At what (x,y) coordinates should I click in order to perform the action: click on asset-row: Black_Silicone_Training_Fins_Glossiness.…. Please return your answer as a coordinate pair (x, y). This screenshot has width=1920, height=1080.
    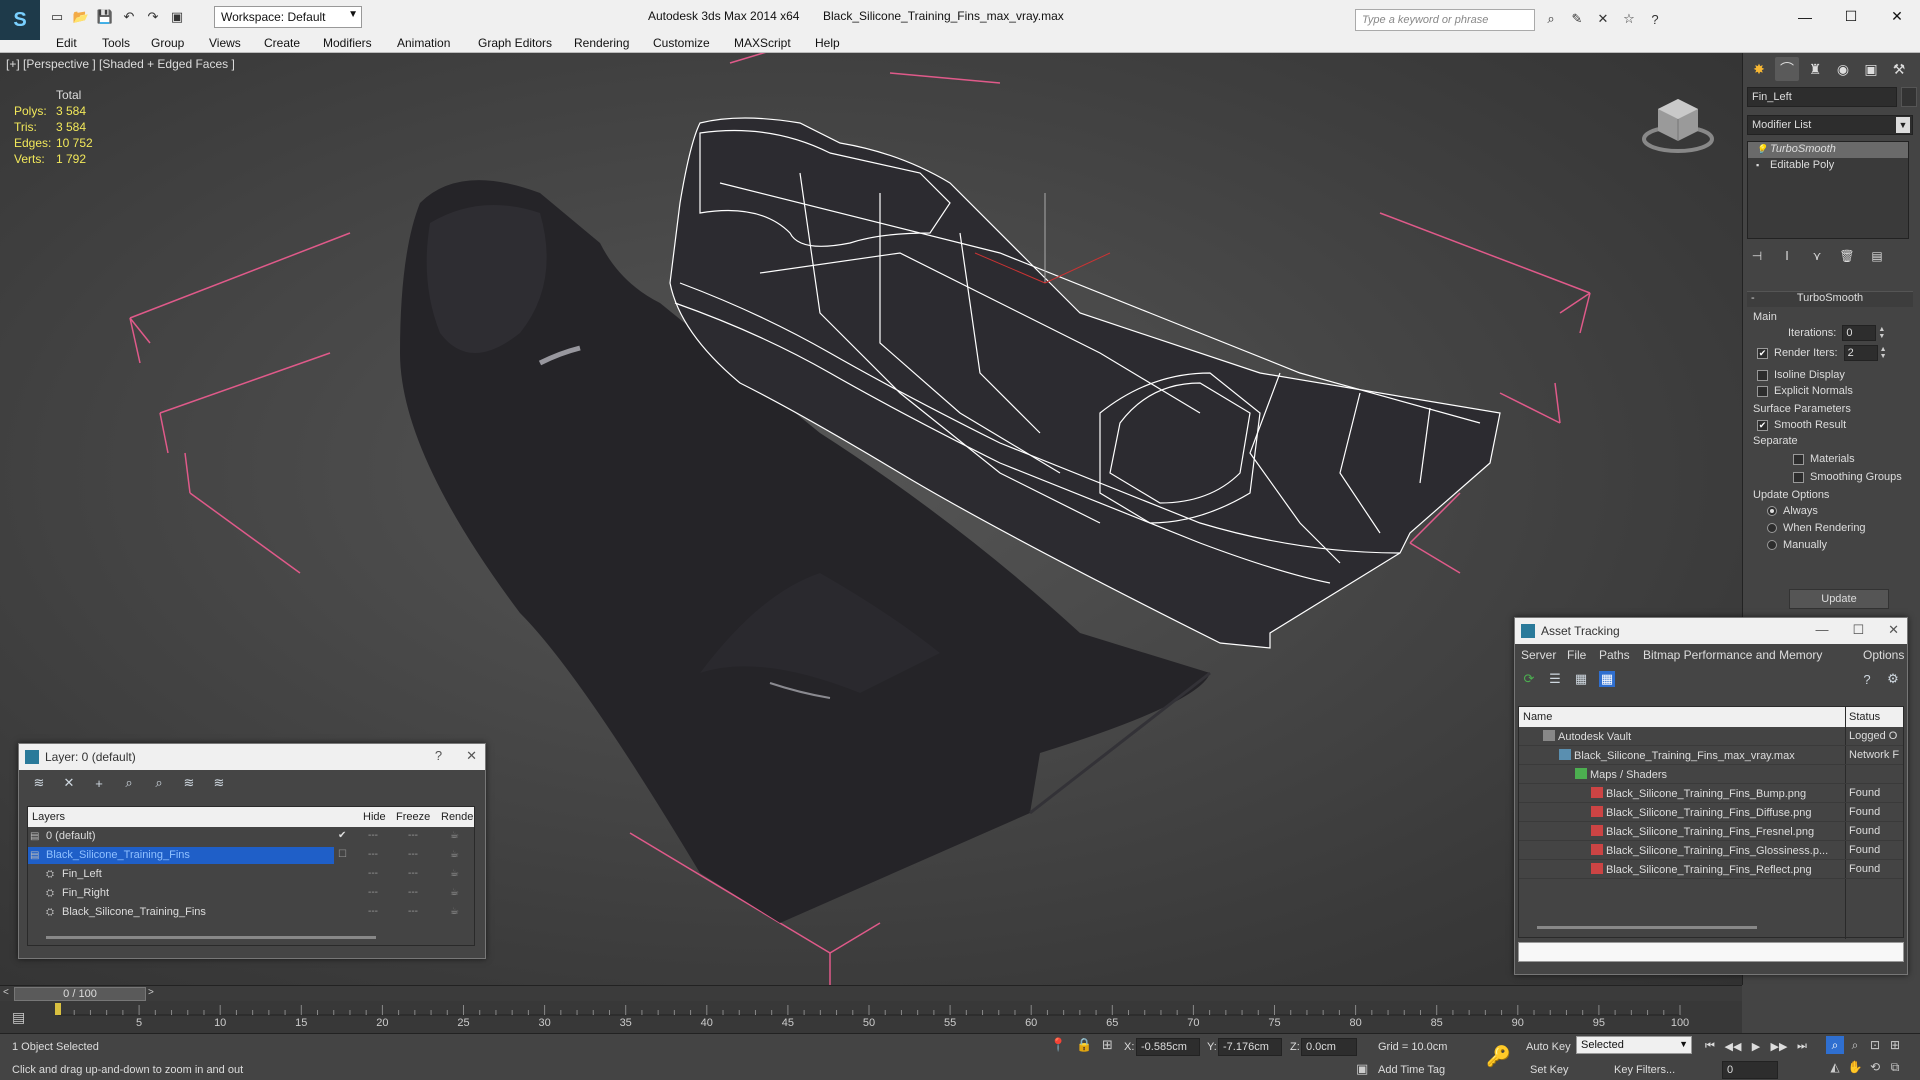
    Looking at the image, I should click on (1711, 850).